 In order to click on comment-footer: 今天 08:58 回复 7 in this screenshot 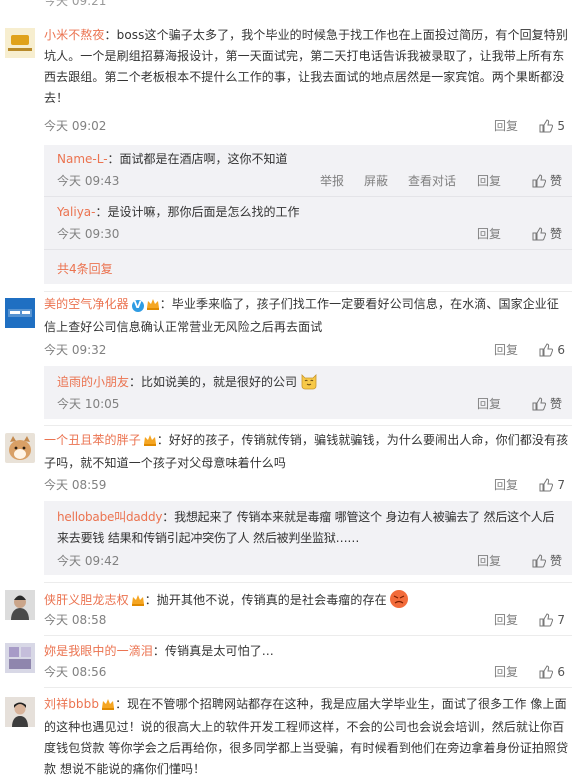, I will do `click(306, 620)`.